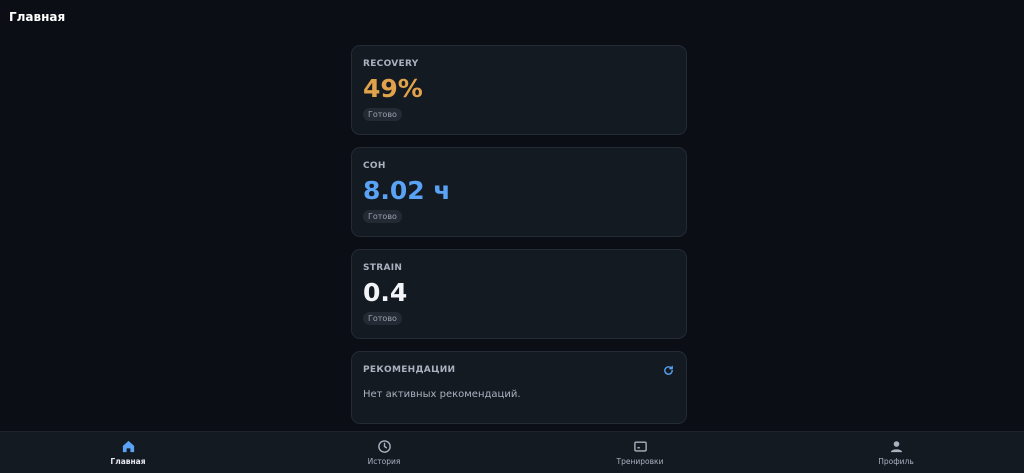 Image resolution: width=1024 pixels, height=473 pixels. I want to click on page-title: Главная, so click(37, 17).